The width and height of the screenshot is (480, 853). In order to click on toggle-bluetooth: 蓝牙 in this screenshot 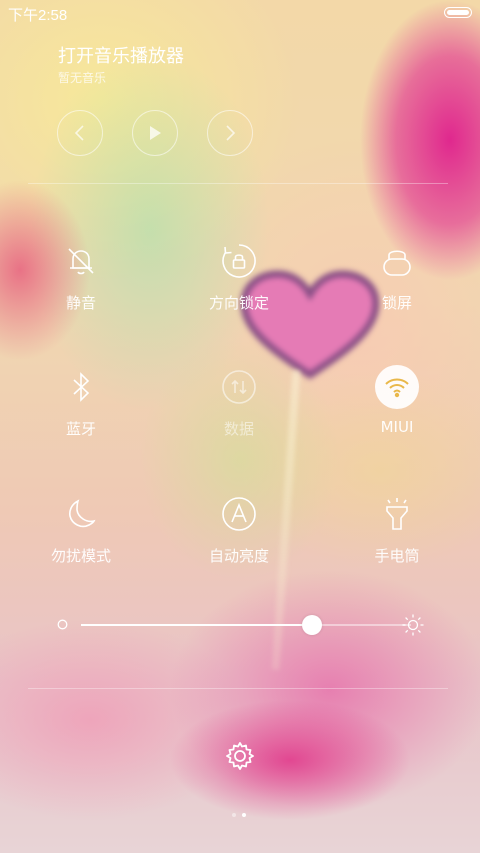, I will do `click(81, 411)`.